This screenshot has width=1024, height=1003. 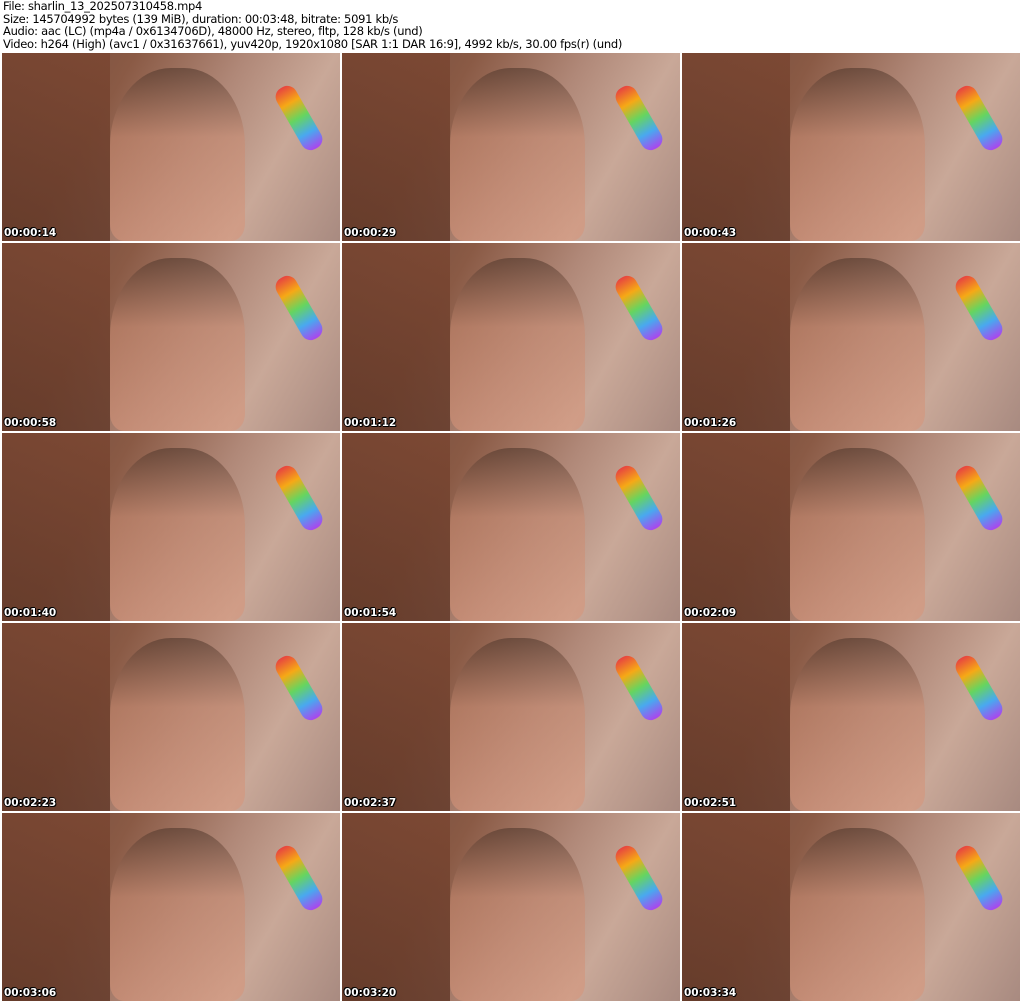 I want to click on timestamp-label: 00:01:12, so click(x=370, y=423).